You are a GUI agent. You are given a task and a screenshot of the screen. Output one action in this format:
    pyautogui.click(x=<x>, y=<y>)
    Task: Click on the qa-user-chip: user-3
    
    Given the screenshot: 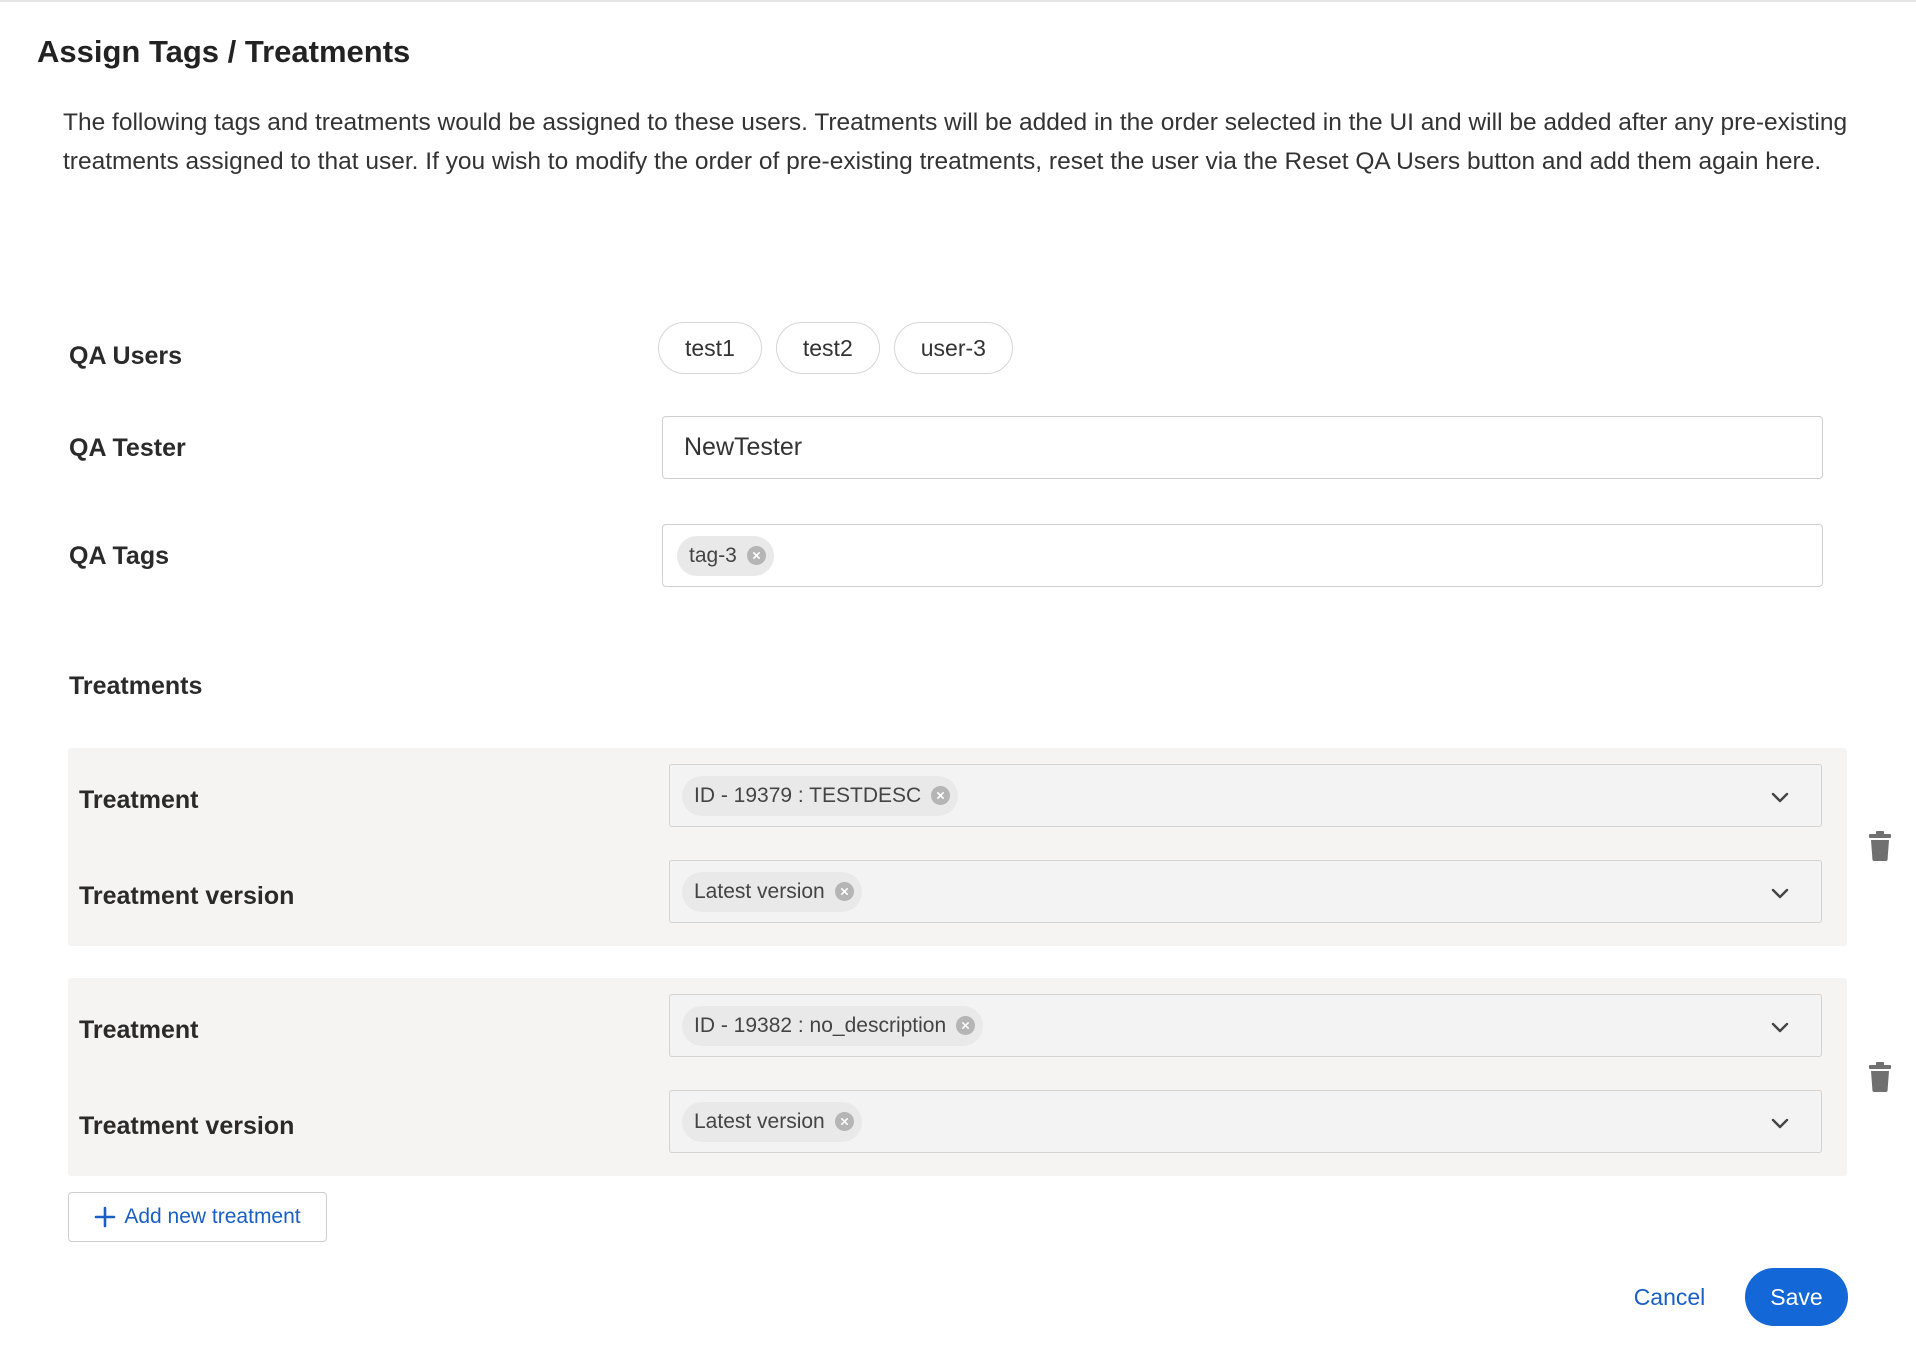 What is the action you would take?
    pyautogui.click(x=953, y=348)
    